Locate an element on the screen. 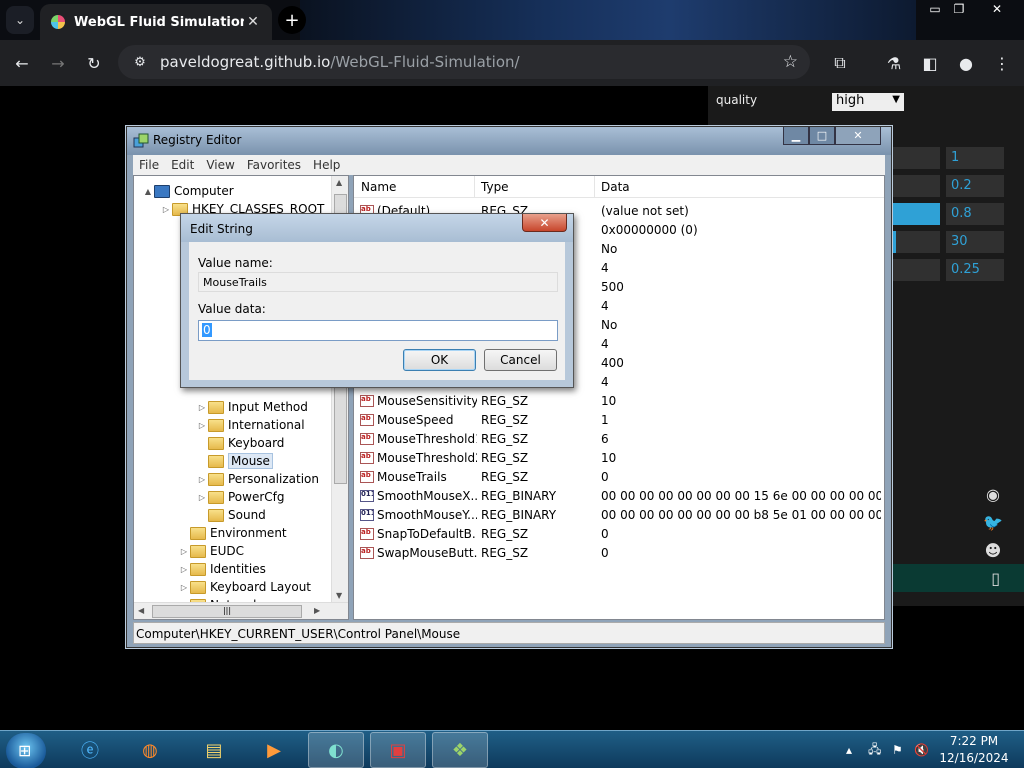 This screenshot has width=1024, height=768. bookmark-star-icon: ☆ is located at coordinates (790, 62).